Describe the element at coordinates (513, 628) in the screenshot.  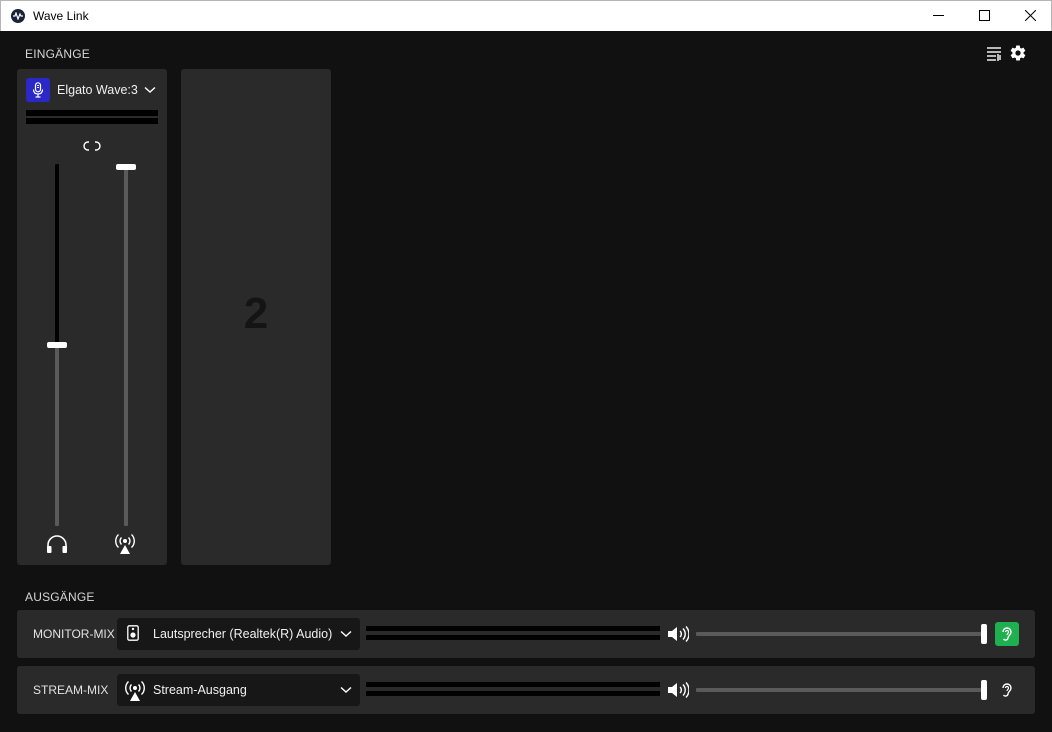
I see `monitor-level-meter-left` at that location.